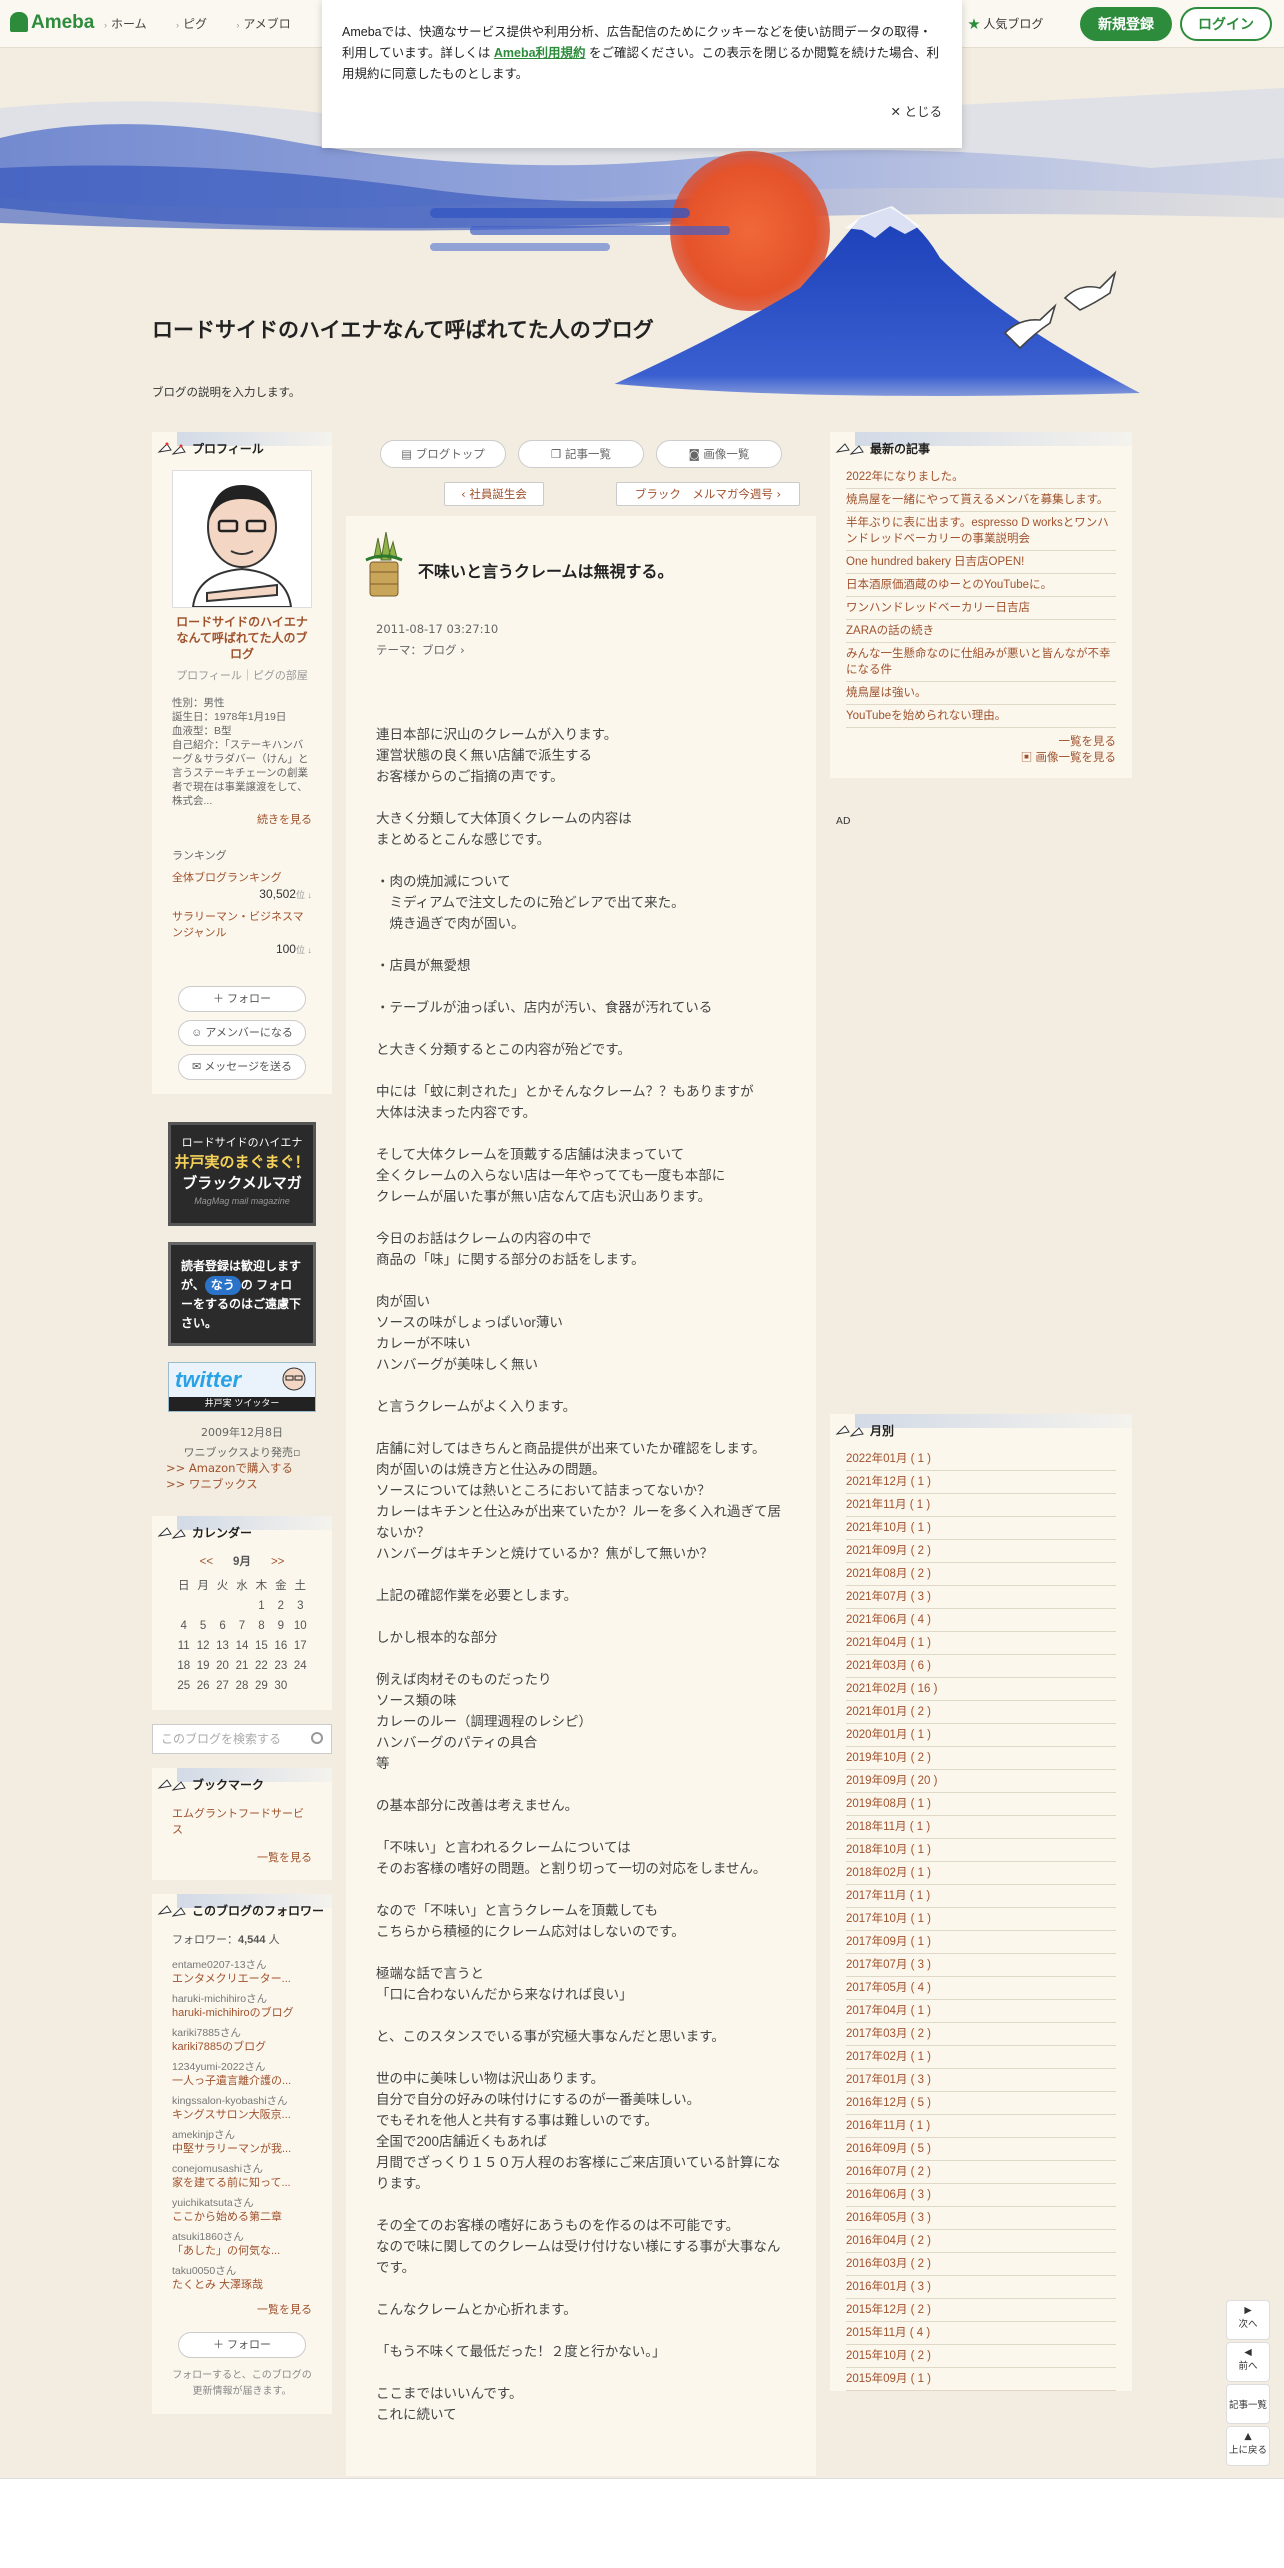  What do you see at coordinates (916, 112) in the screenshot?
I see `cookie-close-button: ✕ とじる` at bounding box center [916, 112].